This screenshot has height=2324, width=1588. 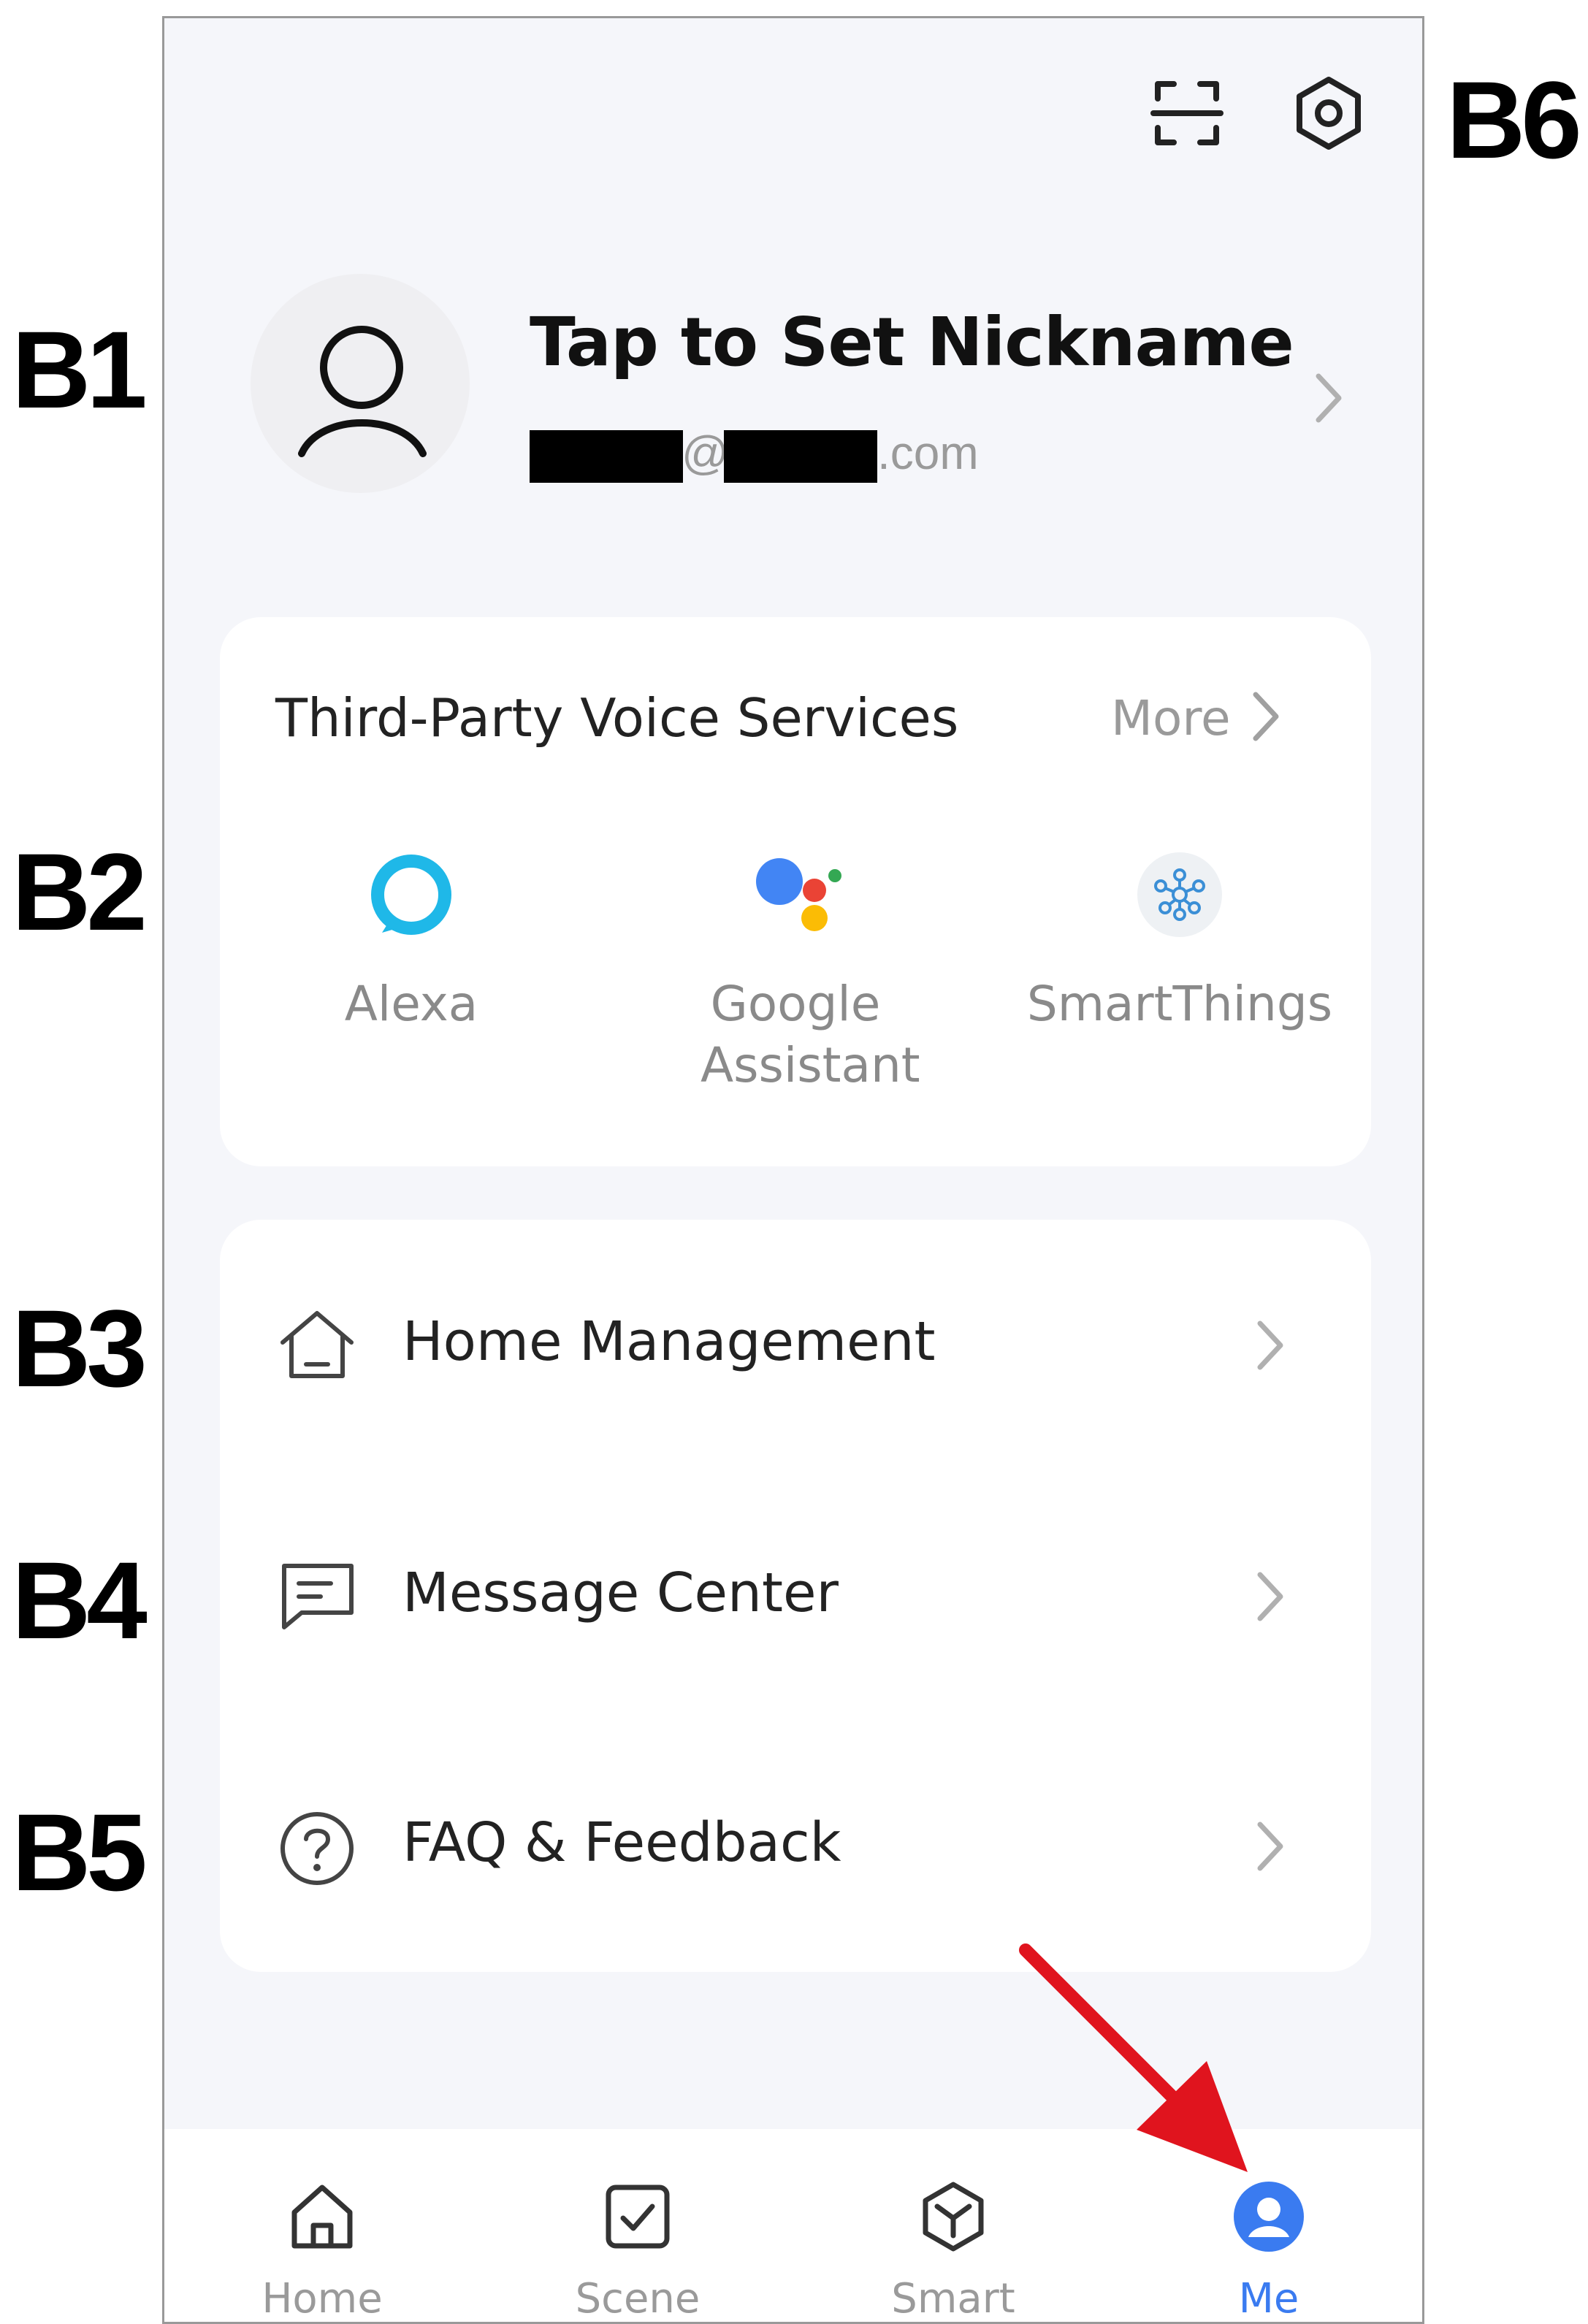 What do you see at coordinates (318, 1599) in the screenshot?
I see `message-icon` at bounding box center [318, 1599].